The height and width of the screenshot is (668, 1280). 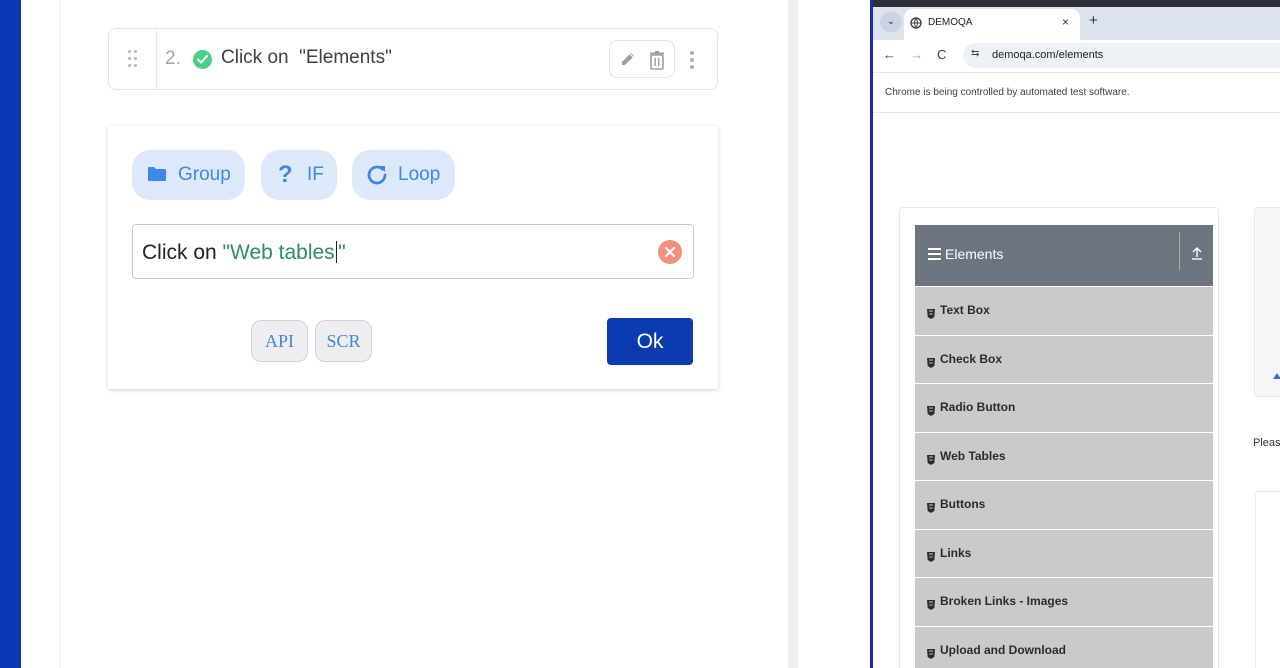 I want to click on url-text: demoqa.com/elements, so click(x=1048, y=55).